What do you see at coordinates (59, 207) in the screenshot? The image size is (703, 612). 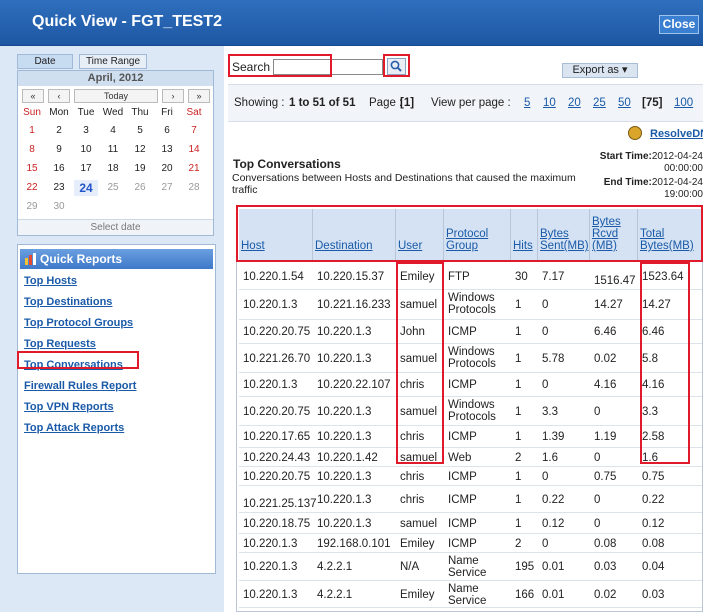 I see `calendar-day: 30` at bounding box center [59, 207].